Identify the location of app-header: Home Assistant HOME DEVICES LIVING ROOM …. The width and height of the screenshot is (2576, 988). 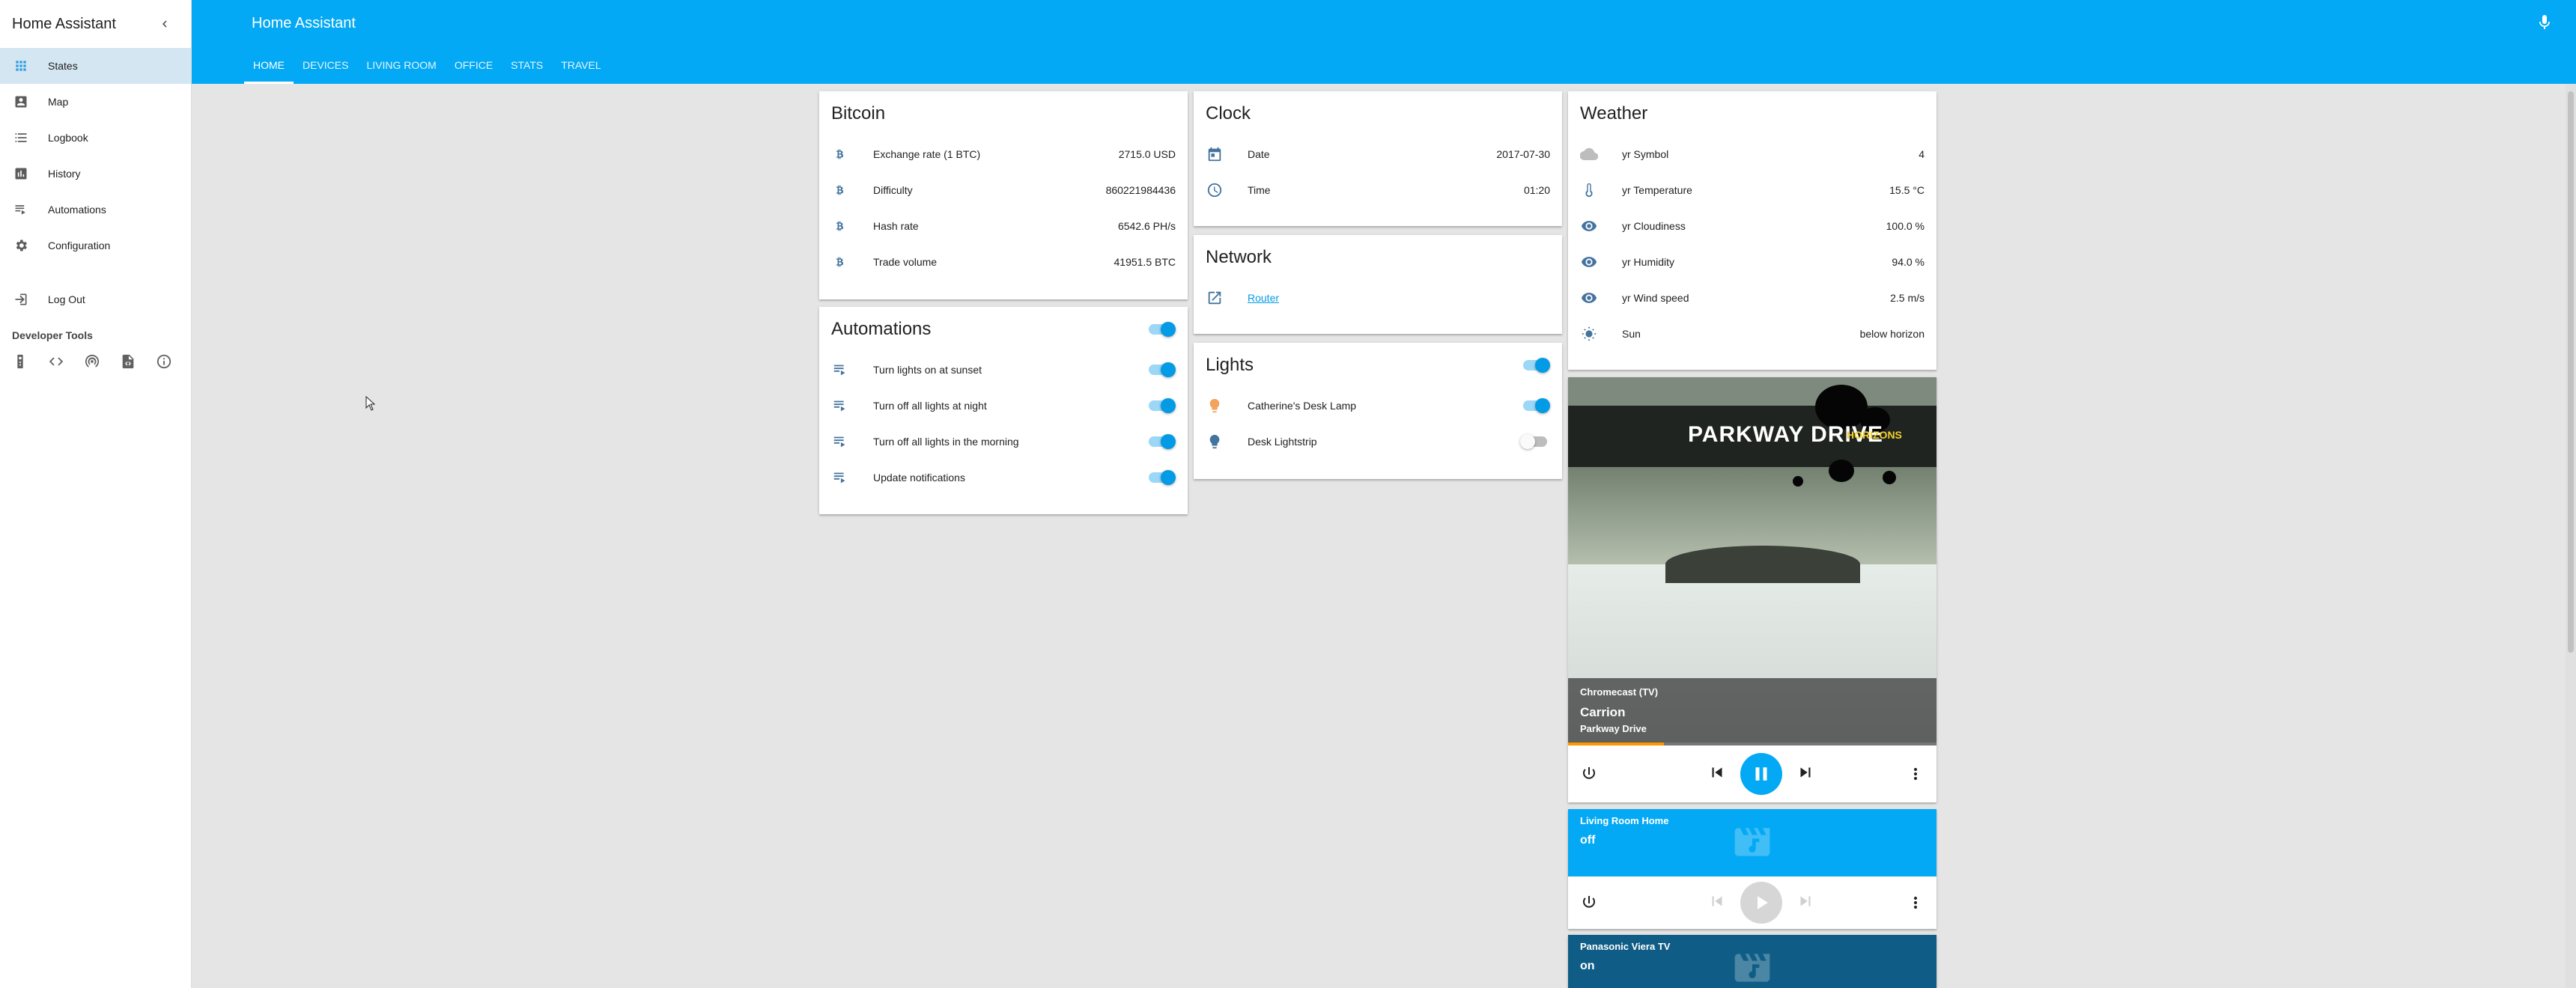
(1384, 42).